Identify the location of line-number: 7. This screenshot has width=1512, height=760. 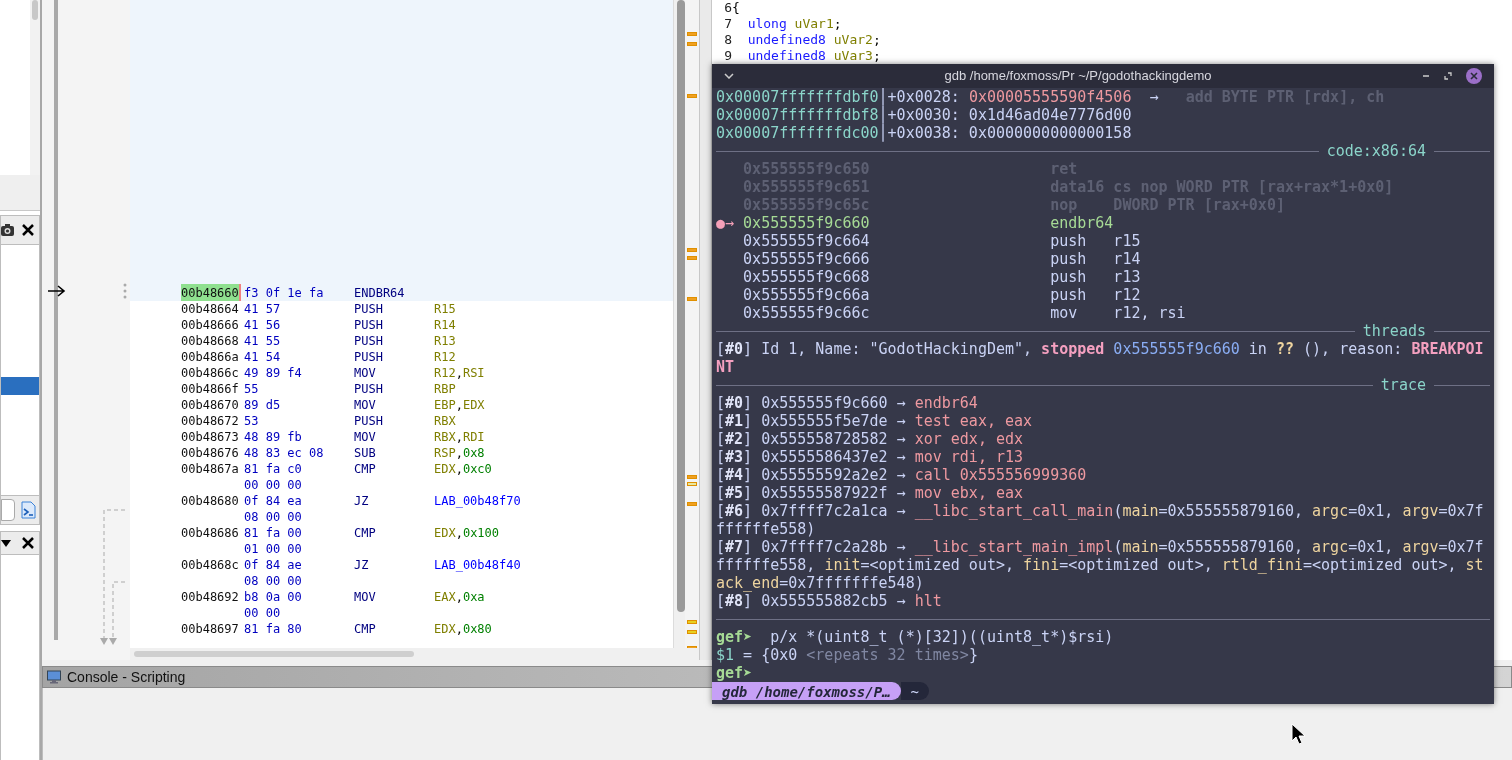
(727, 24).